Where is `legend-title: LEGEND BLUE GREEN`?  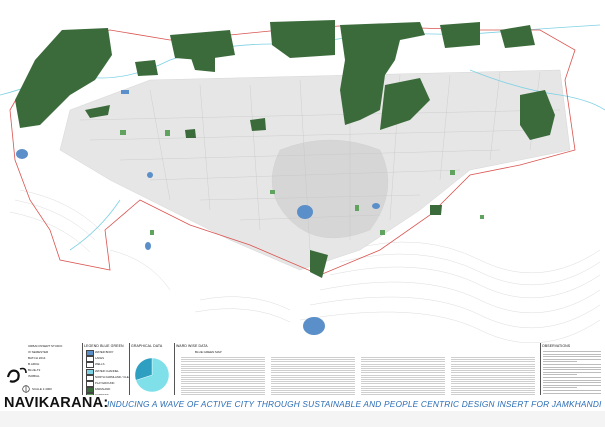
legend-title: LEGEND BLUE GREEN is located at coordinates (104, 346).